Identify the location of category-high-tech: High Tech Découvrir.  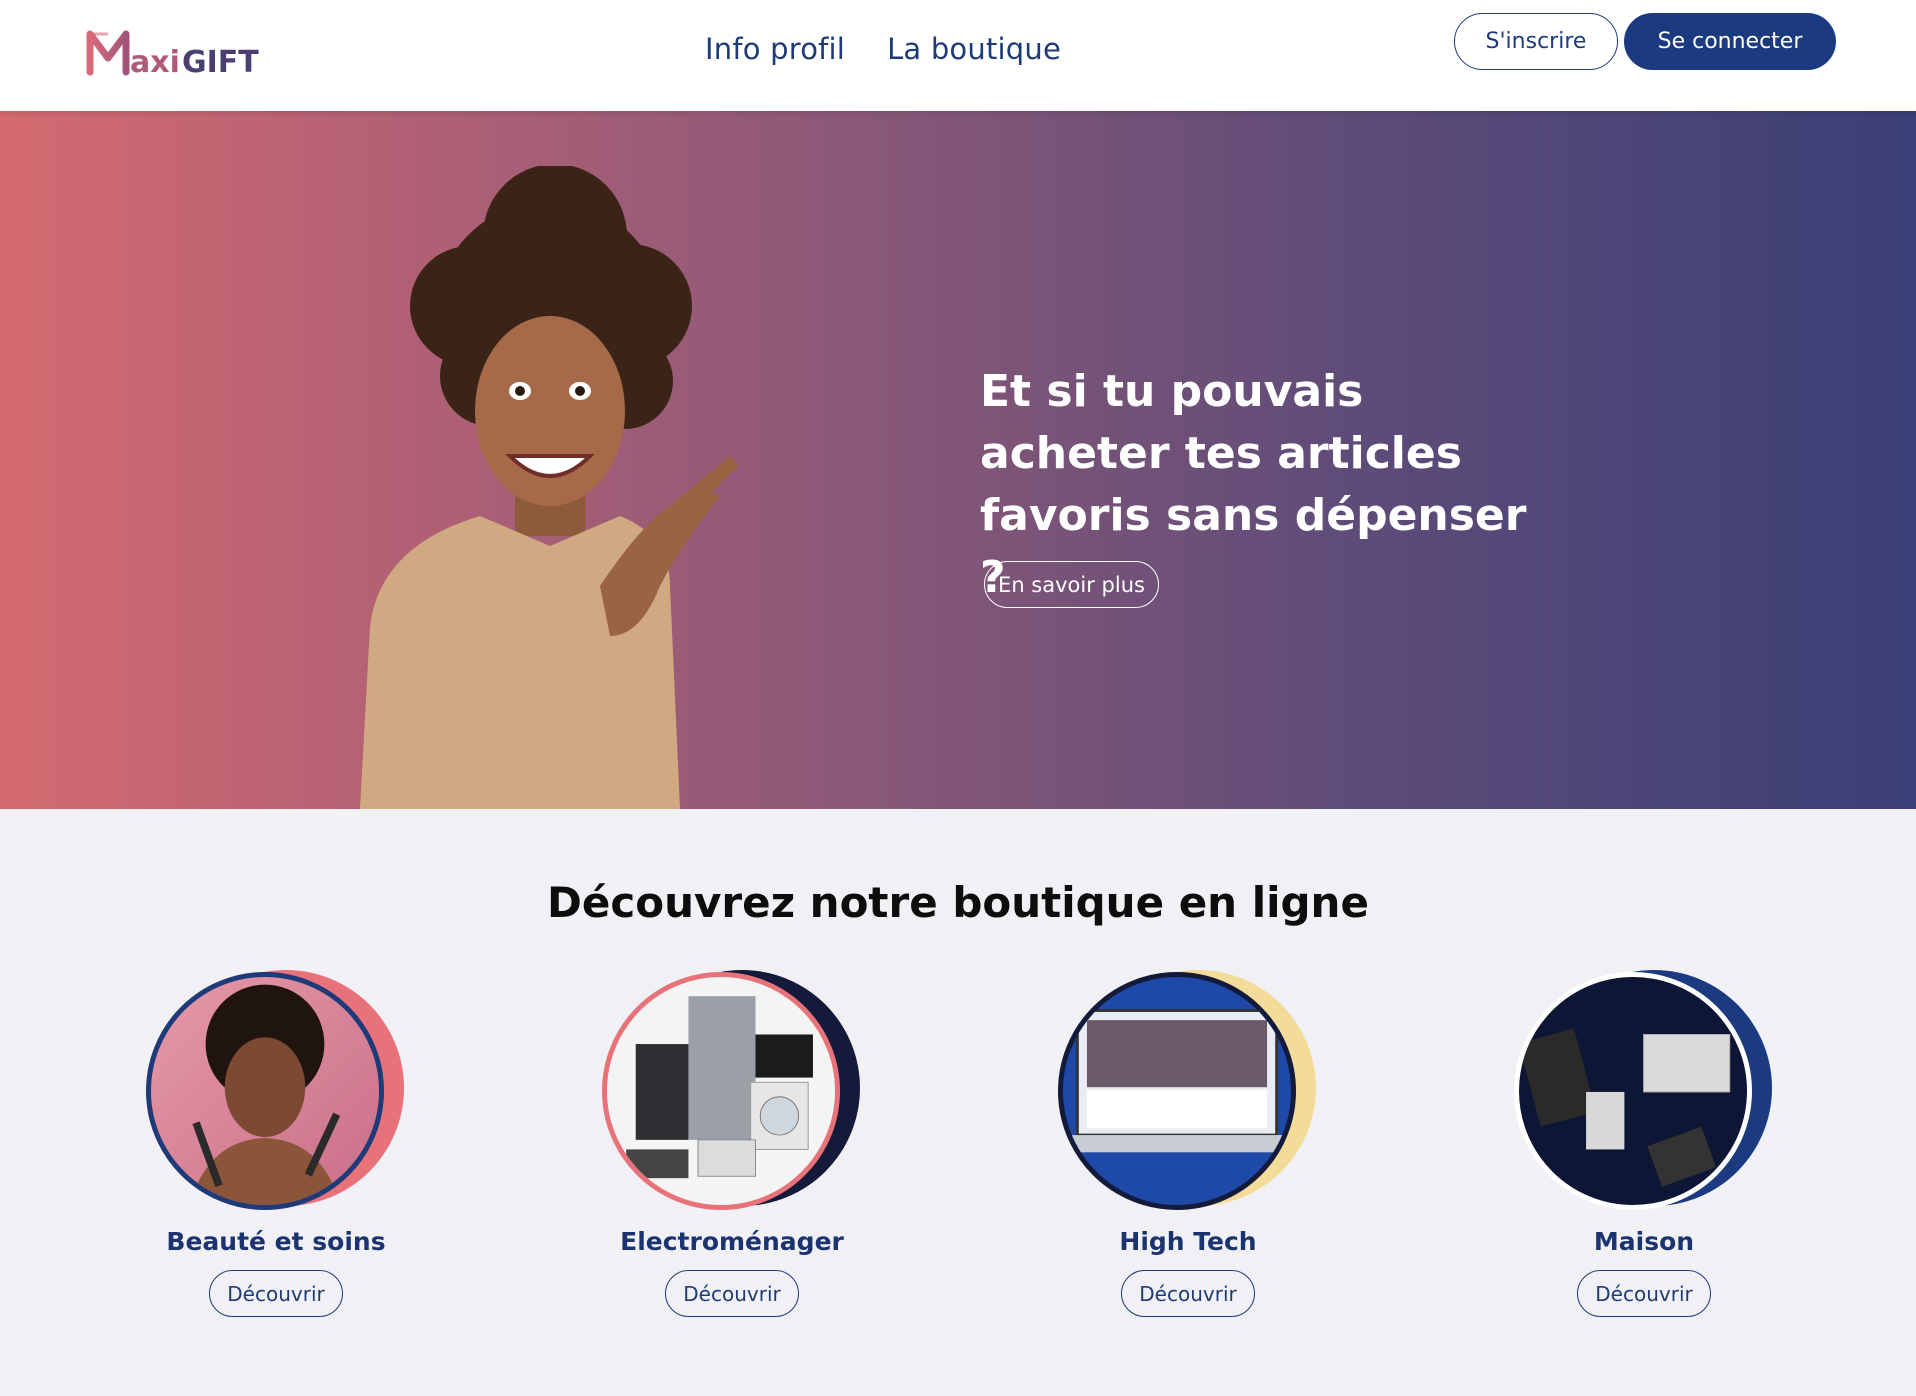
(1188, 1143).